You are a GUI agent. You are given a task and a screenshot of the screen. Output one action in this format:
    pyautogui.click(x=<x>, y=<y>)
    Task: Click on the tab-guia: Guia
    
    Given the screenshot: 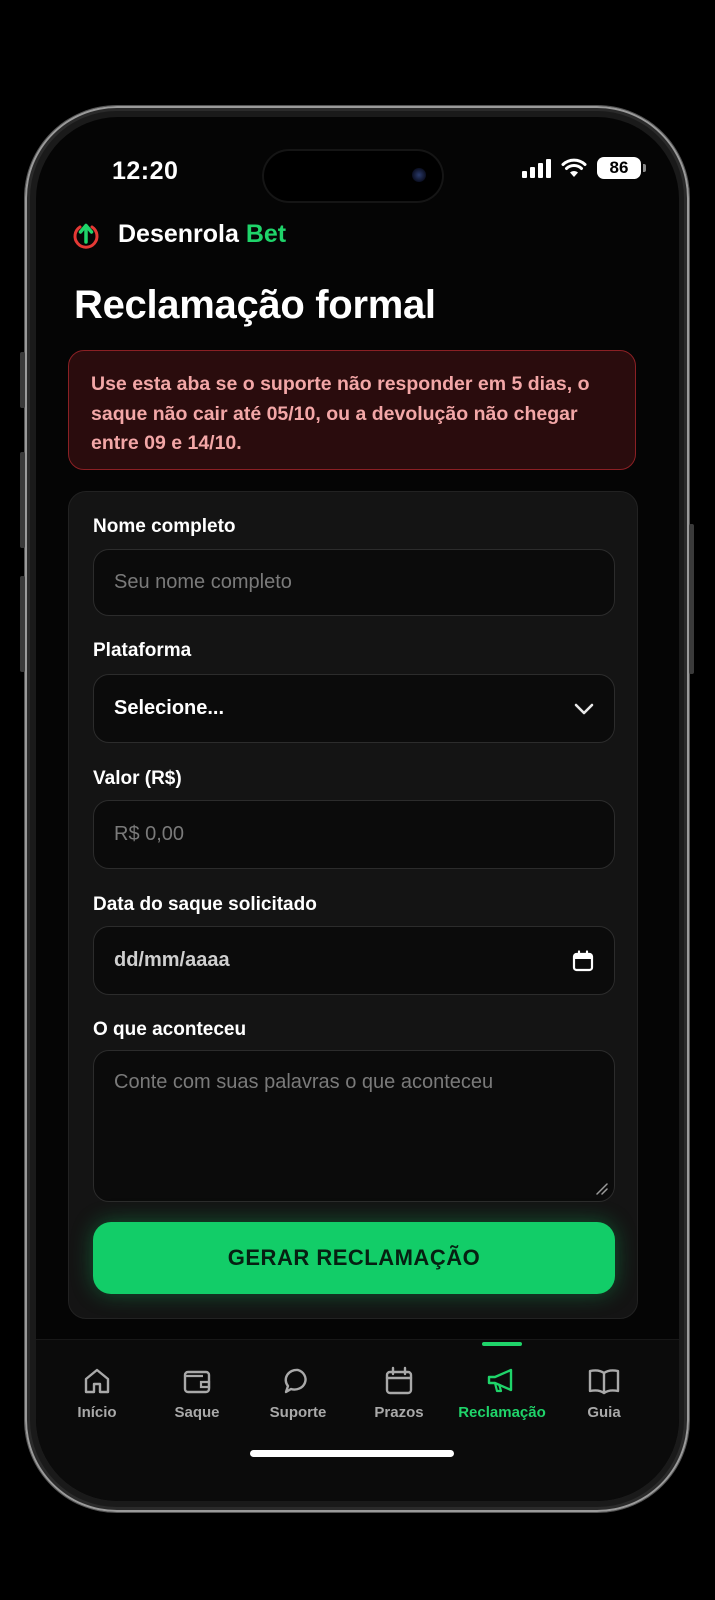 What is the action you would take?
    pyautogui.click(x=604, y=1390)
    